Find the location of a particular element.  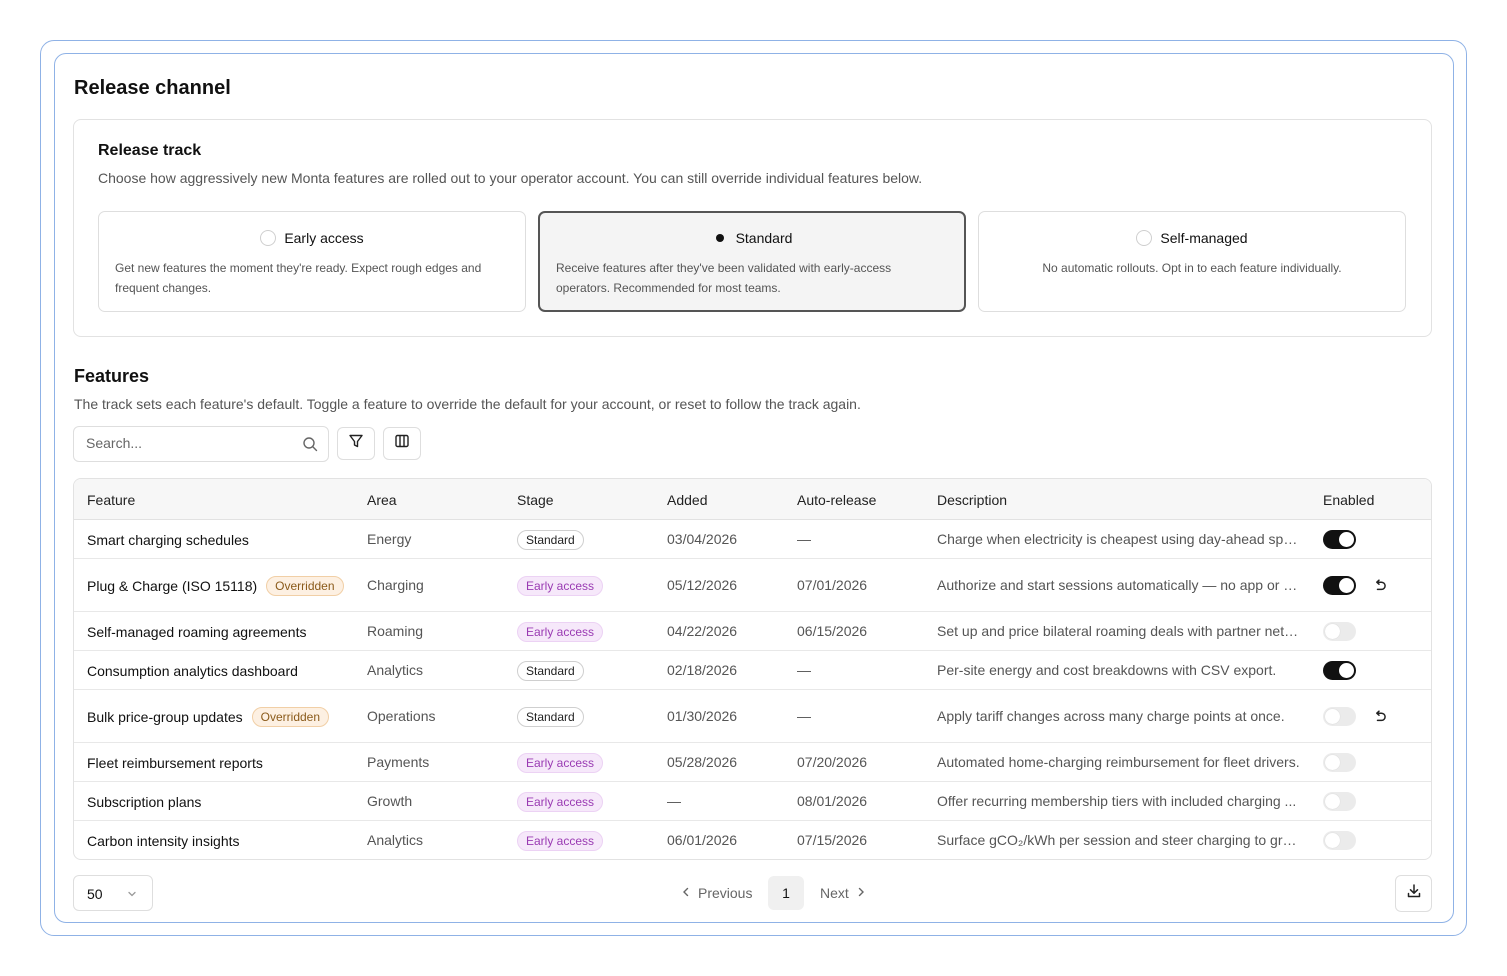

search-box is located at coordinates (201, 444).